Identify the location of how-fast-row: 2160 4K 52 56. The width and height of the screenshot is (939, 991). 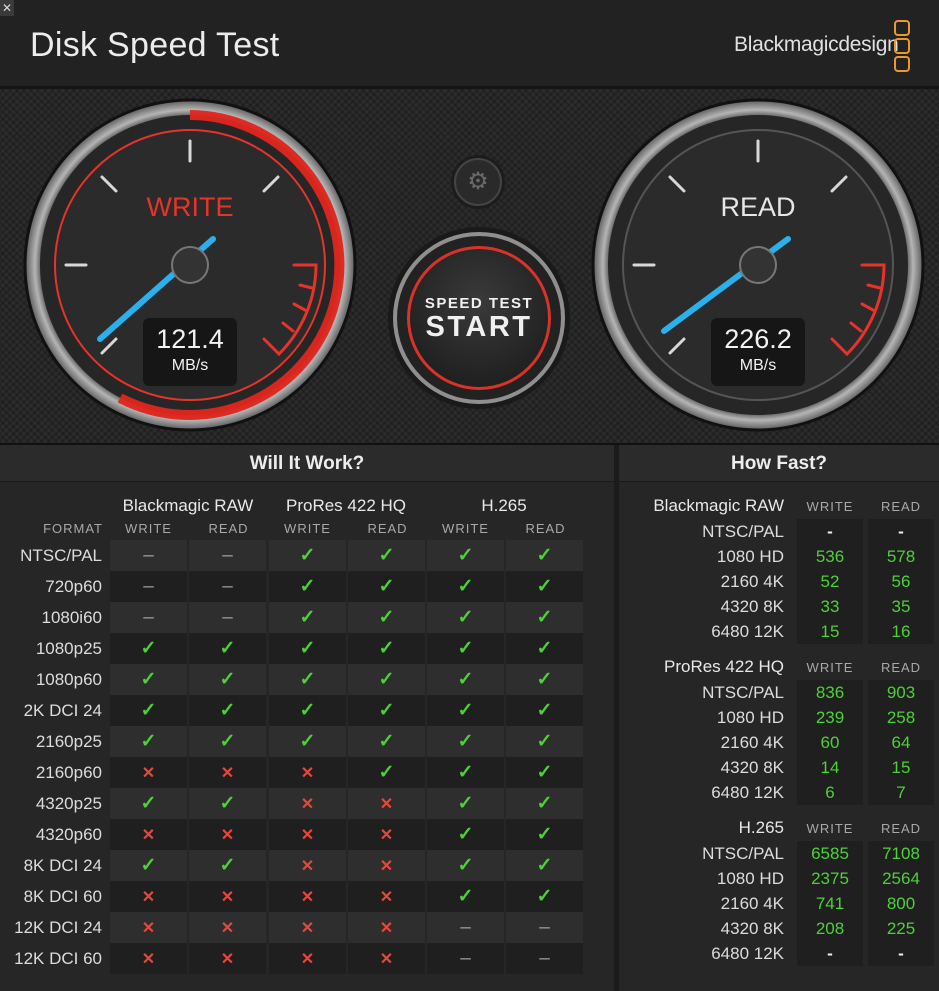
(779, 581).